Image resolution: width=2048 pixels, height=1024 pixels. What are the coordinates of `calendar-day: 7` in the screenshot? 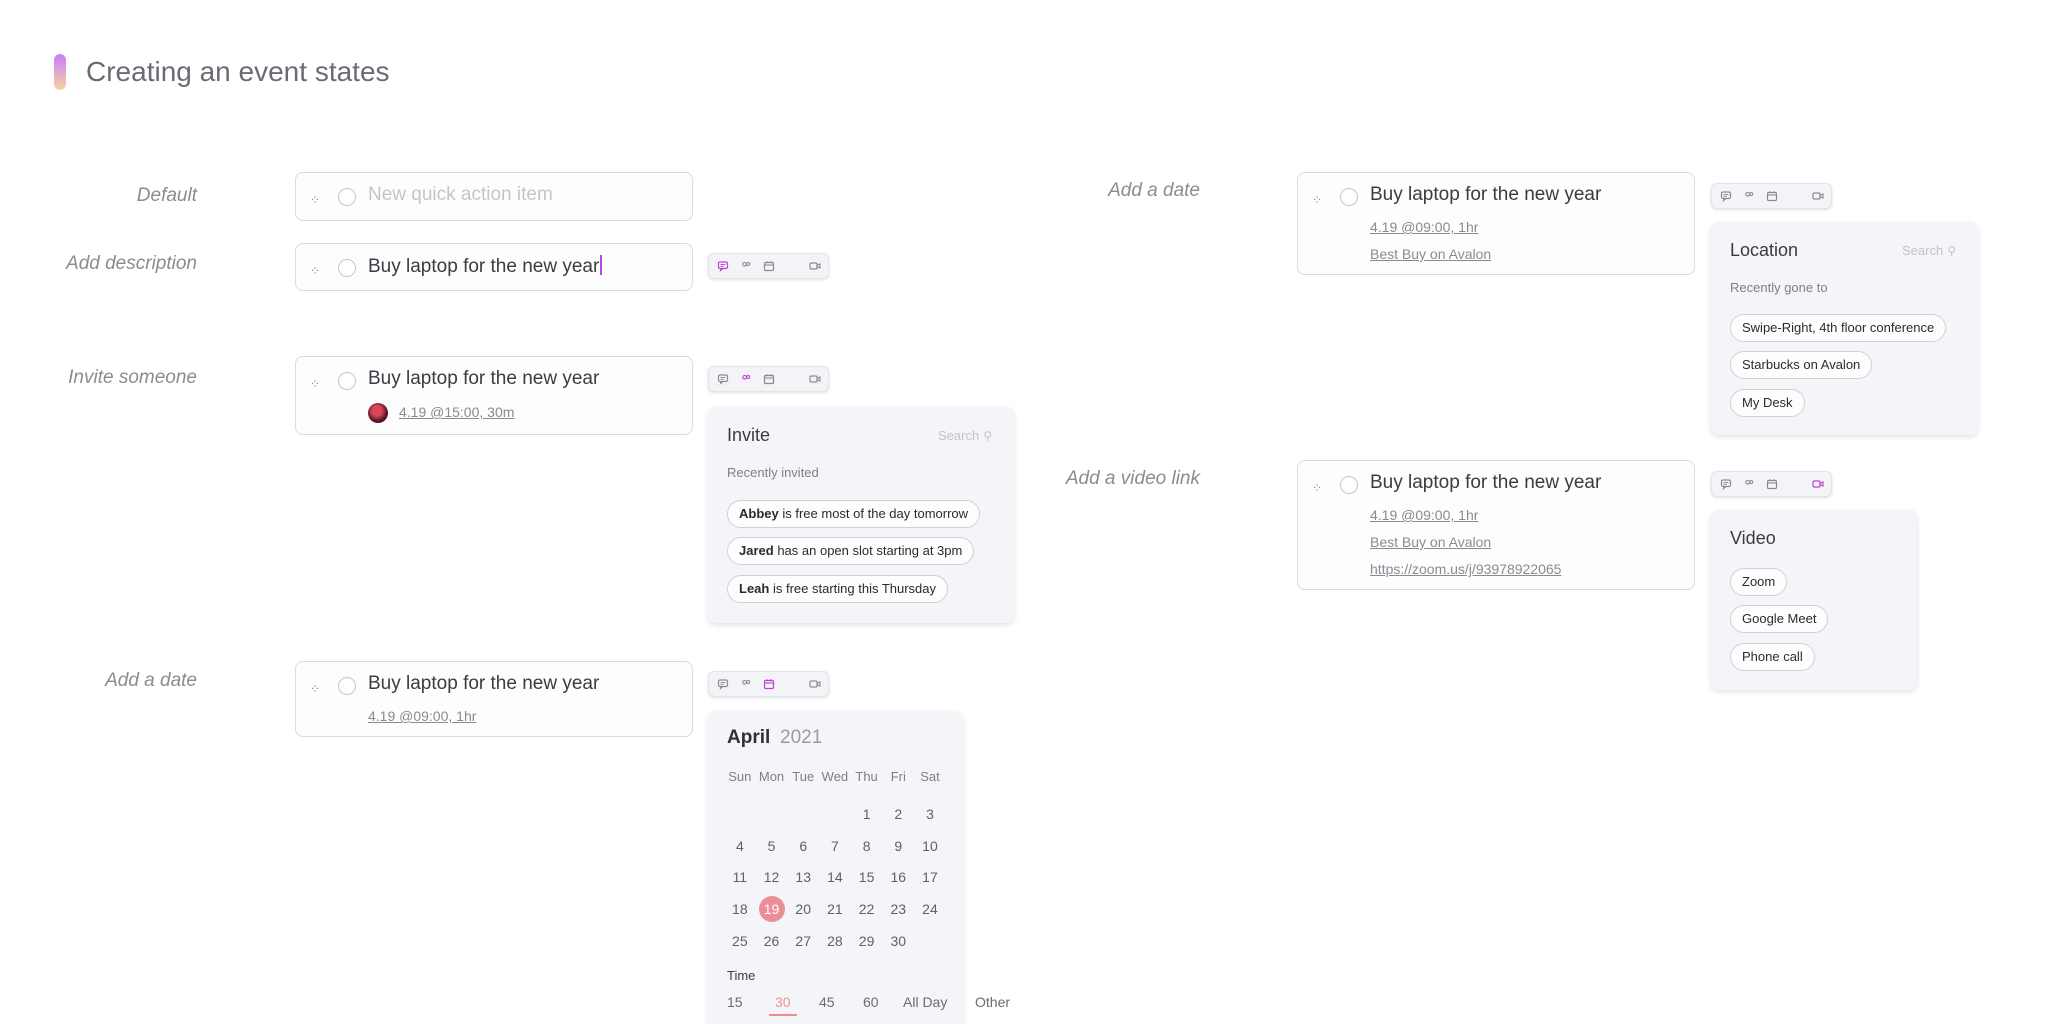 It's located at (835, 849).